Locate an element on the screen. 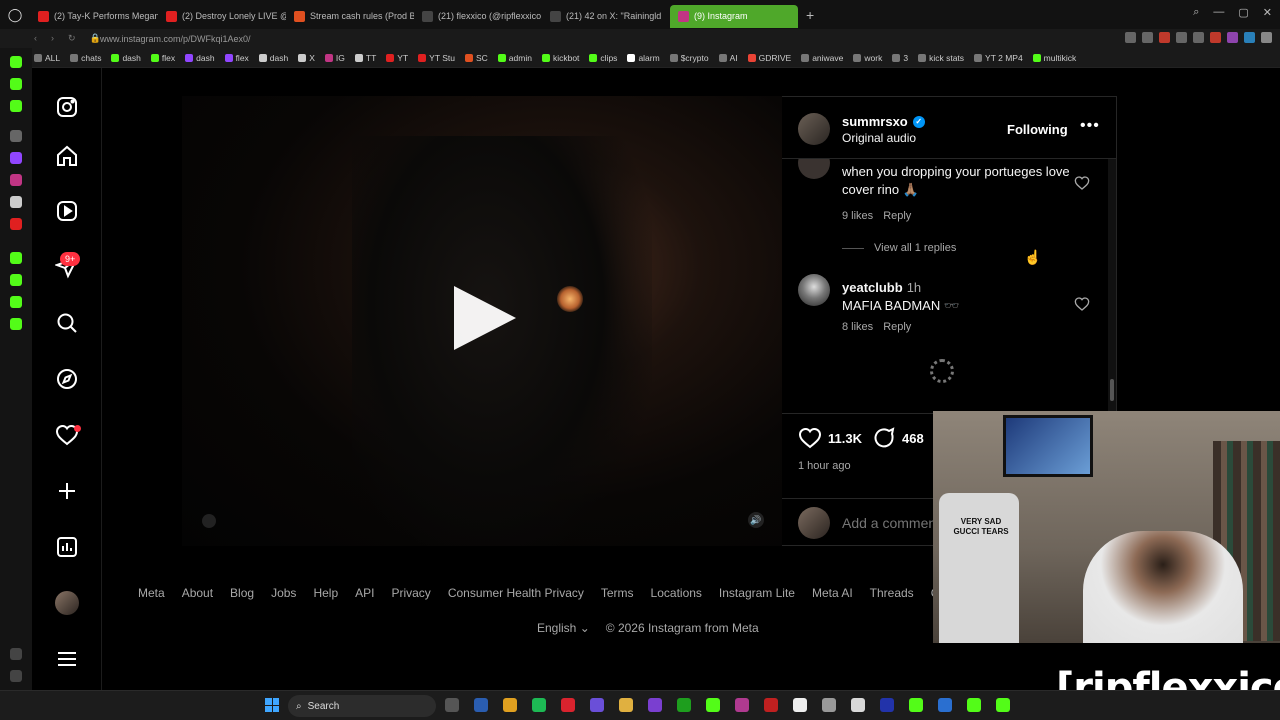  create-icon is located at coordinates (67, 491).